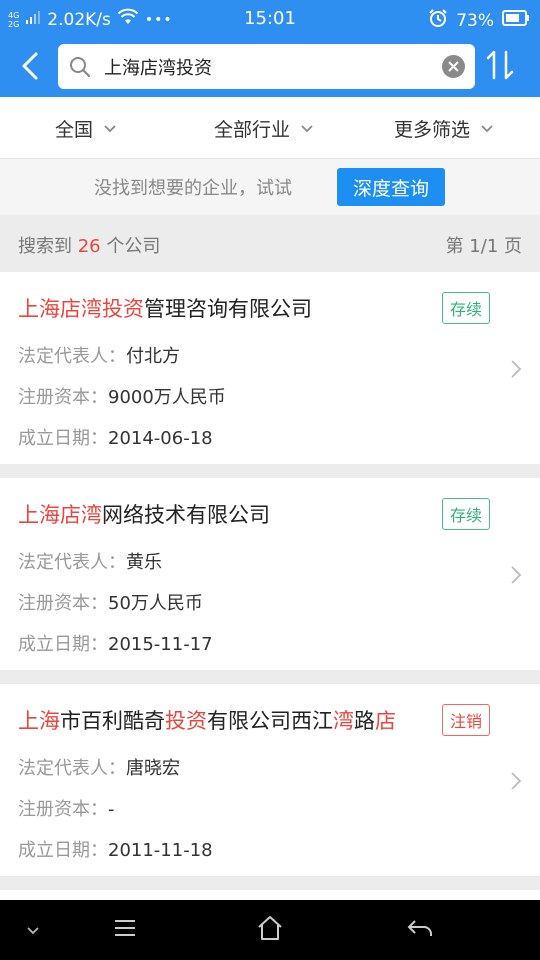 Image resolution: width=540 pixels, height=960 pixels. What do you see at coordinates (99, 356) in the screenshot?
I see `legal-rep-field: 法定代表人：付北方` at bounding box center [99, 356].